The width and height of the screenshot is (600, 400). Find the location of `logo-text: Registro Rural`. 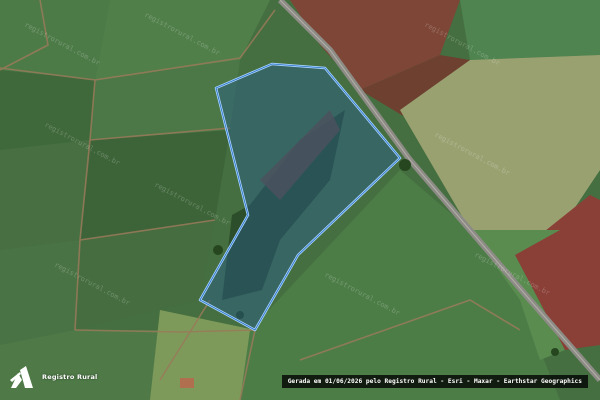

logo-text: Registro Rural is located at coordinates (70, 377).